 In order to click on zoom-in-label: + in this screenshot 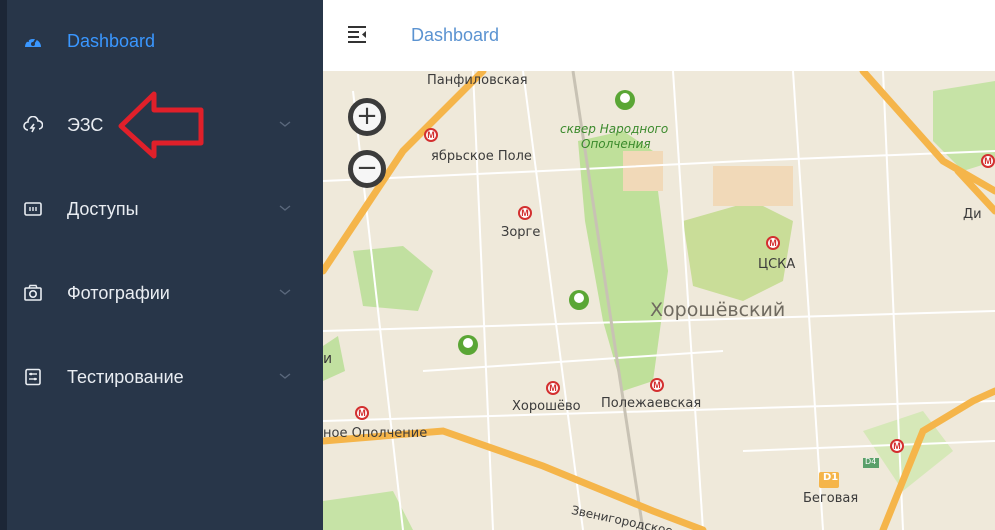, I will do `click(367, 116)`.